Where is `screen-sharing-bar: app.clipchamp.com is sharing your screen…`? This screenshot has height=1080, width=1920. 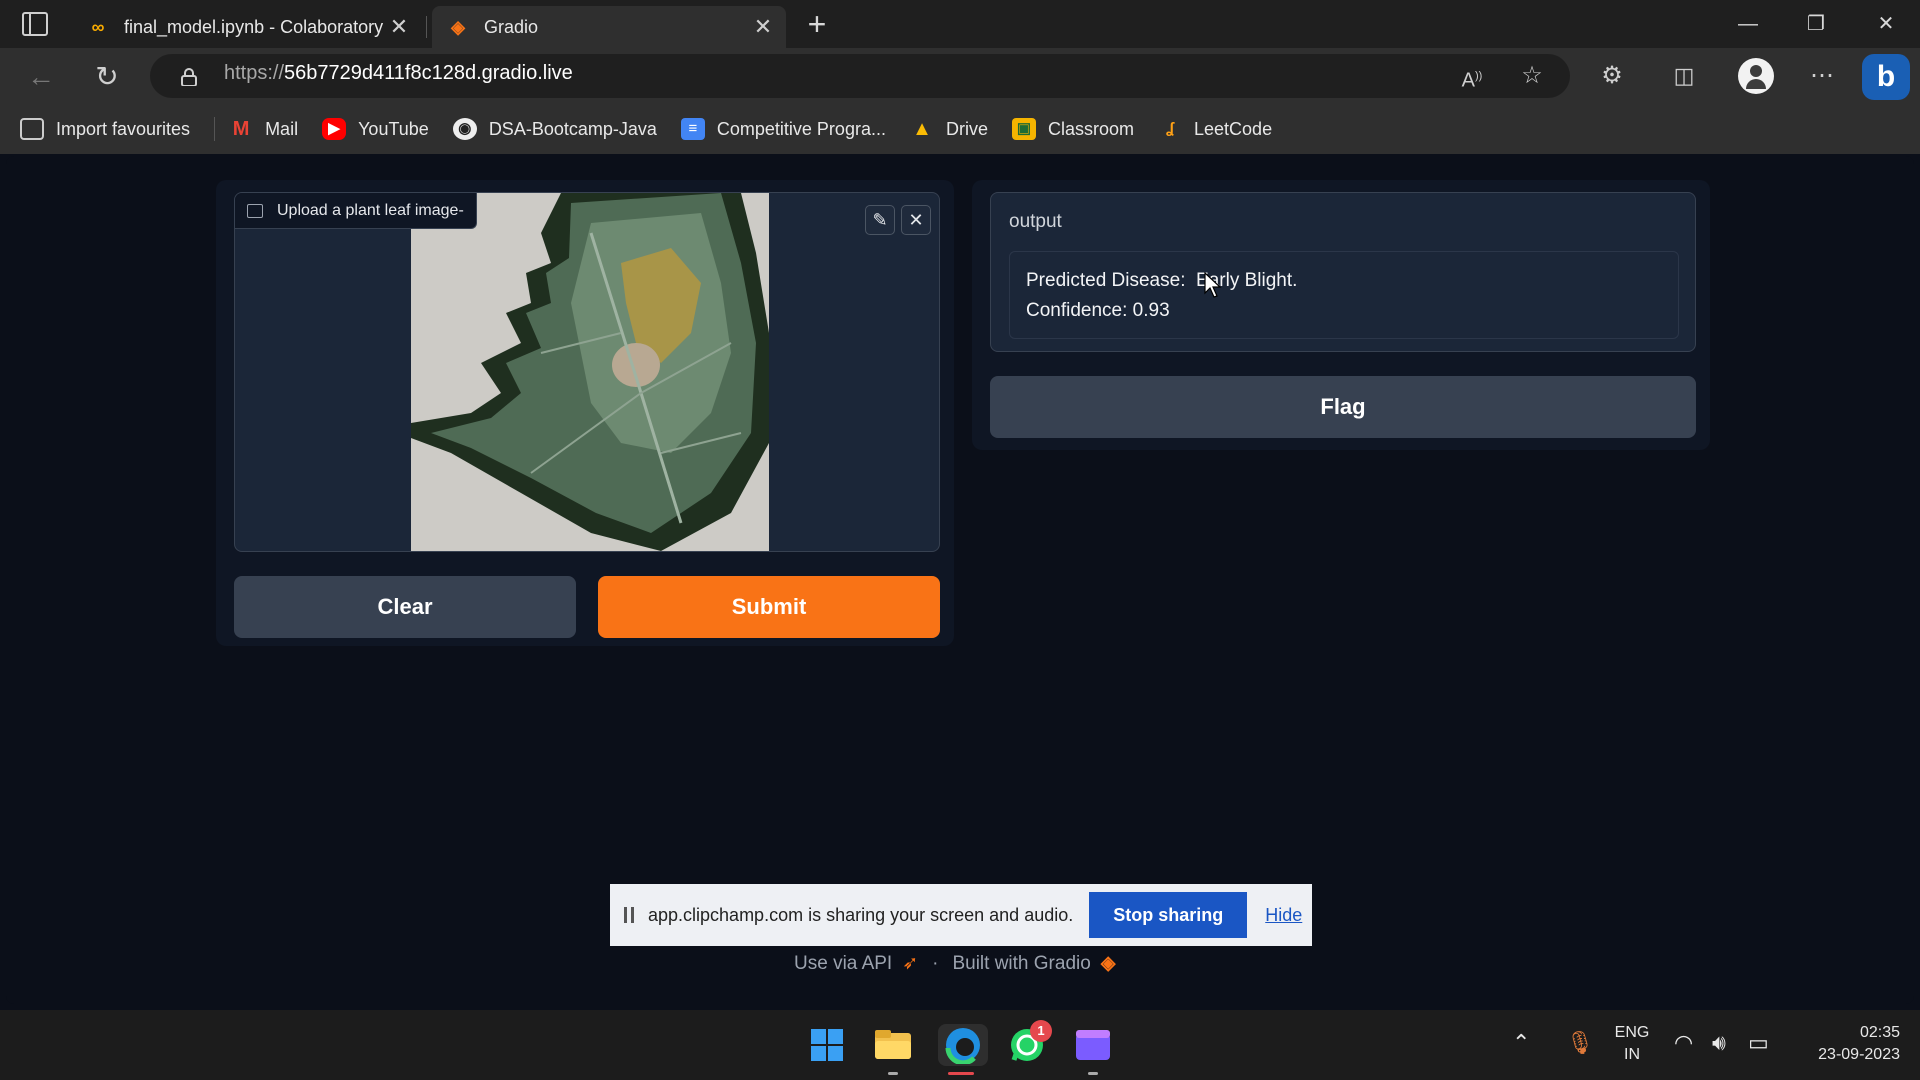
screen-sharing-bar: app.clipchamp.com is sharing your screen… is located at coordinates (961, 915).